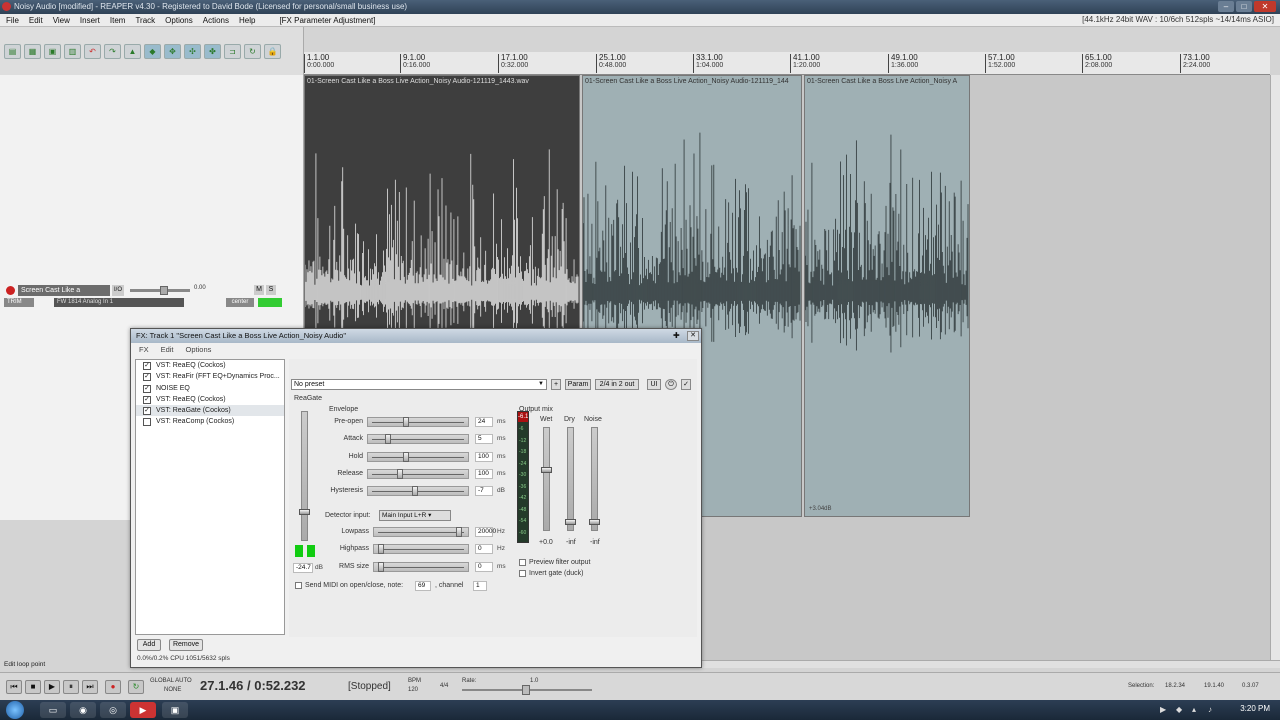 Image resolution: width=1280 pixels, height=720 pixels. What do you see at coordinates (617, 384) in the screenshot?
I see `pin-io-button: 2/4 in 2 out` at bounding box center [617, 384].